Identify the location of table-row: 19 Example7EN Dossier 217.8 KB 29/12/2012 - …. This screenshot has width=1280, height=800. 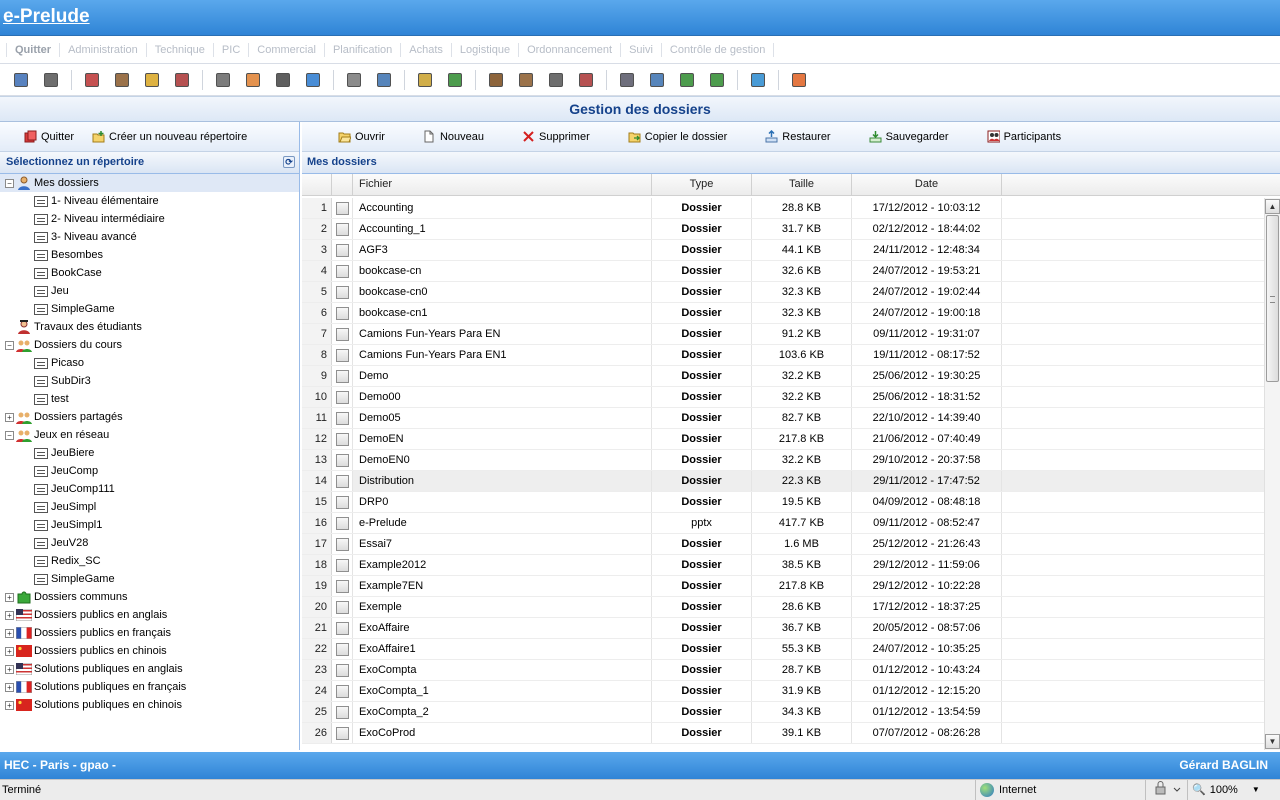
(783, 586).